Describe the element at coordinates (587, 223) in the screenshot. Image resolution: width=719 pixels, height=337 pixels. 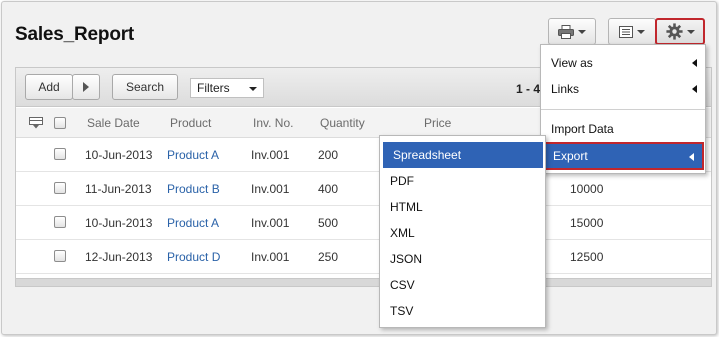
I see `total-cell: 15000` at that location.